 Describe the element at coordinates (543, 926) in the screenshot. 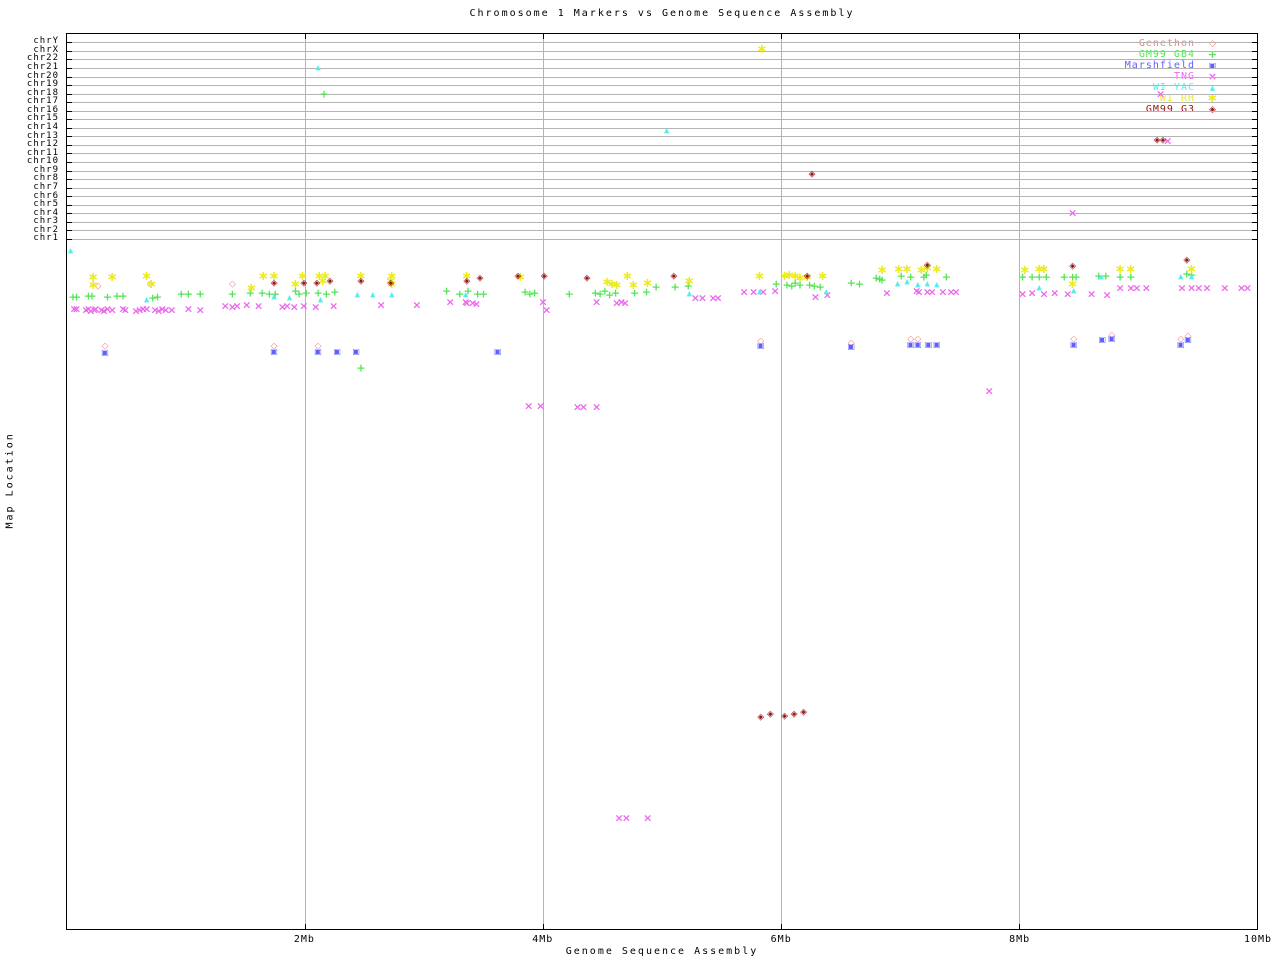

I see `x-tick-bottom` at that location.